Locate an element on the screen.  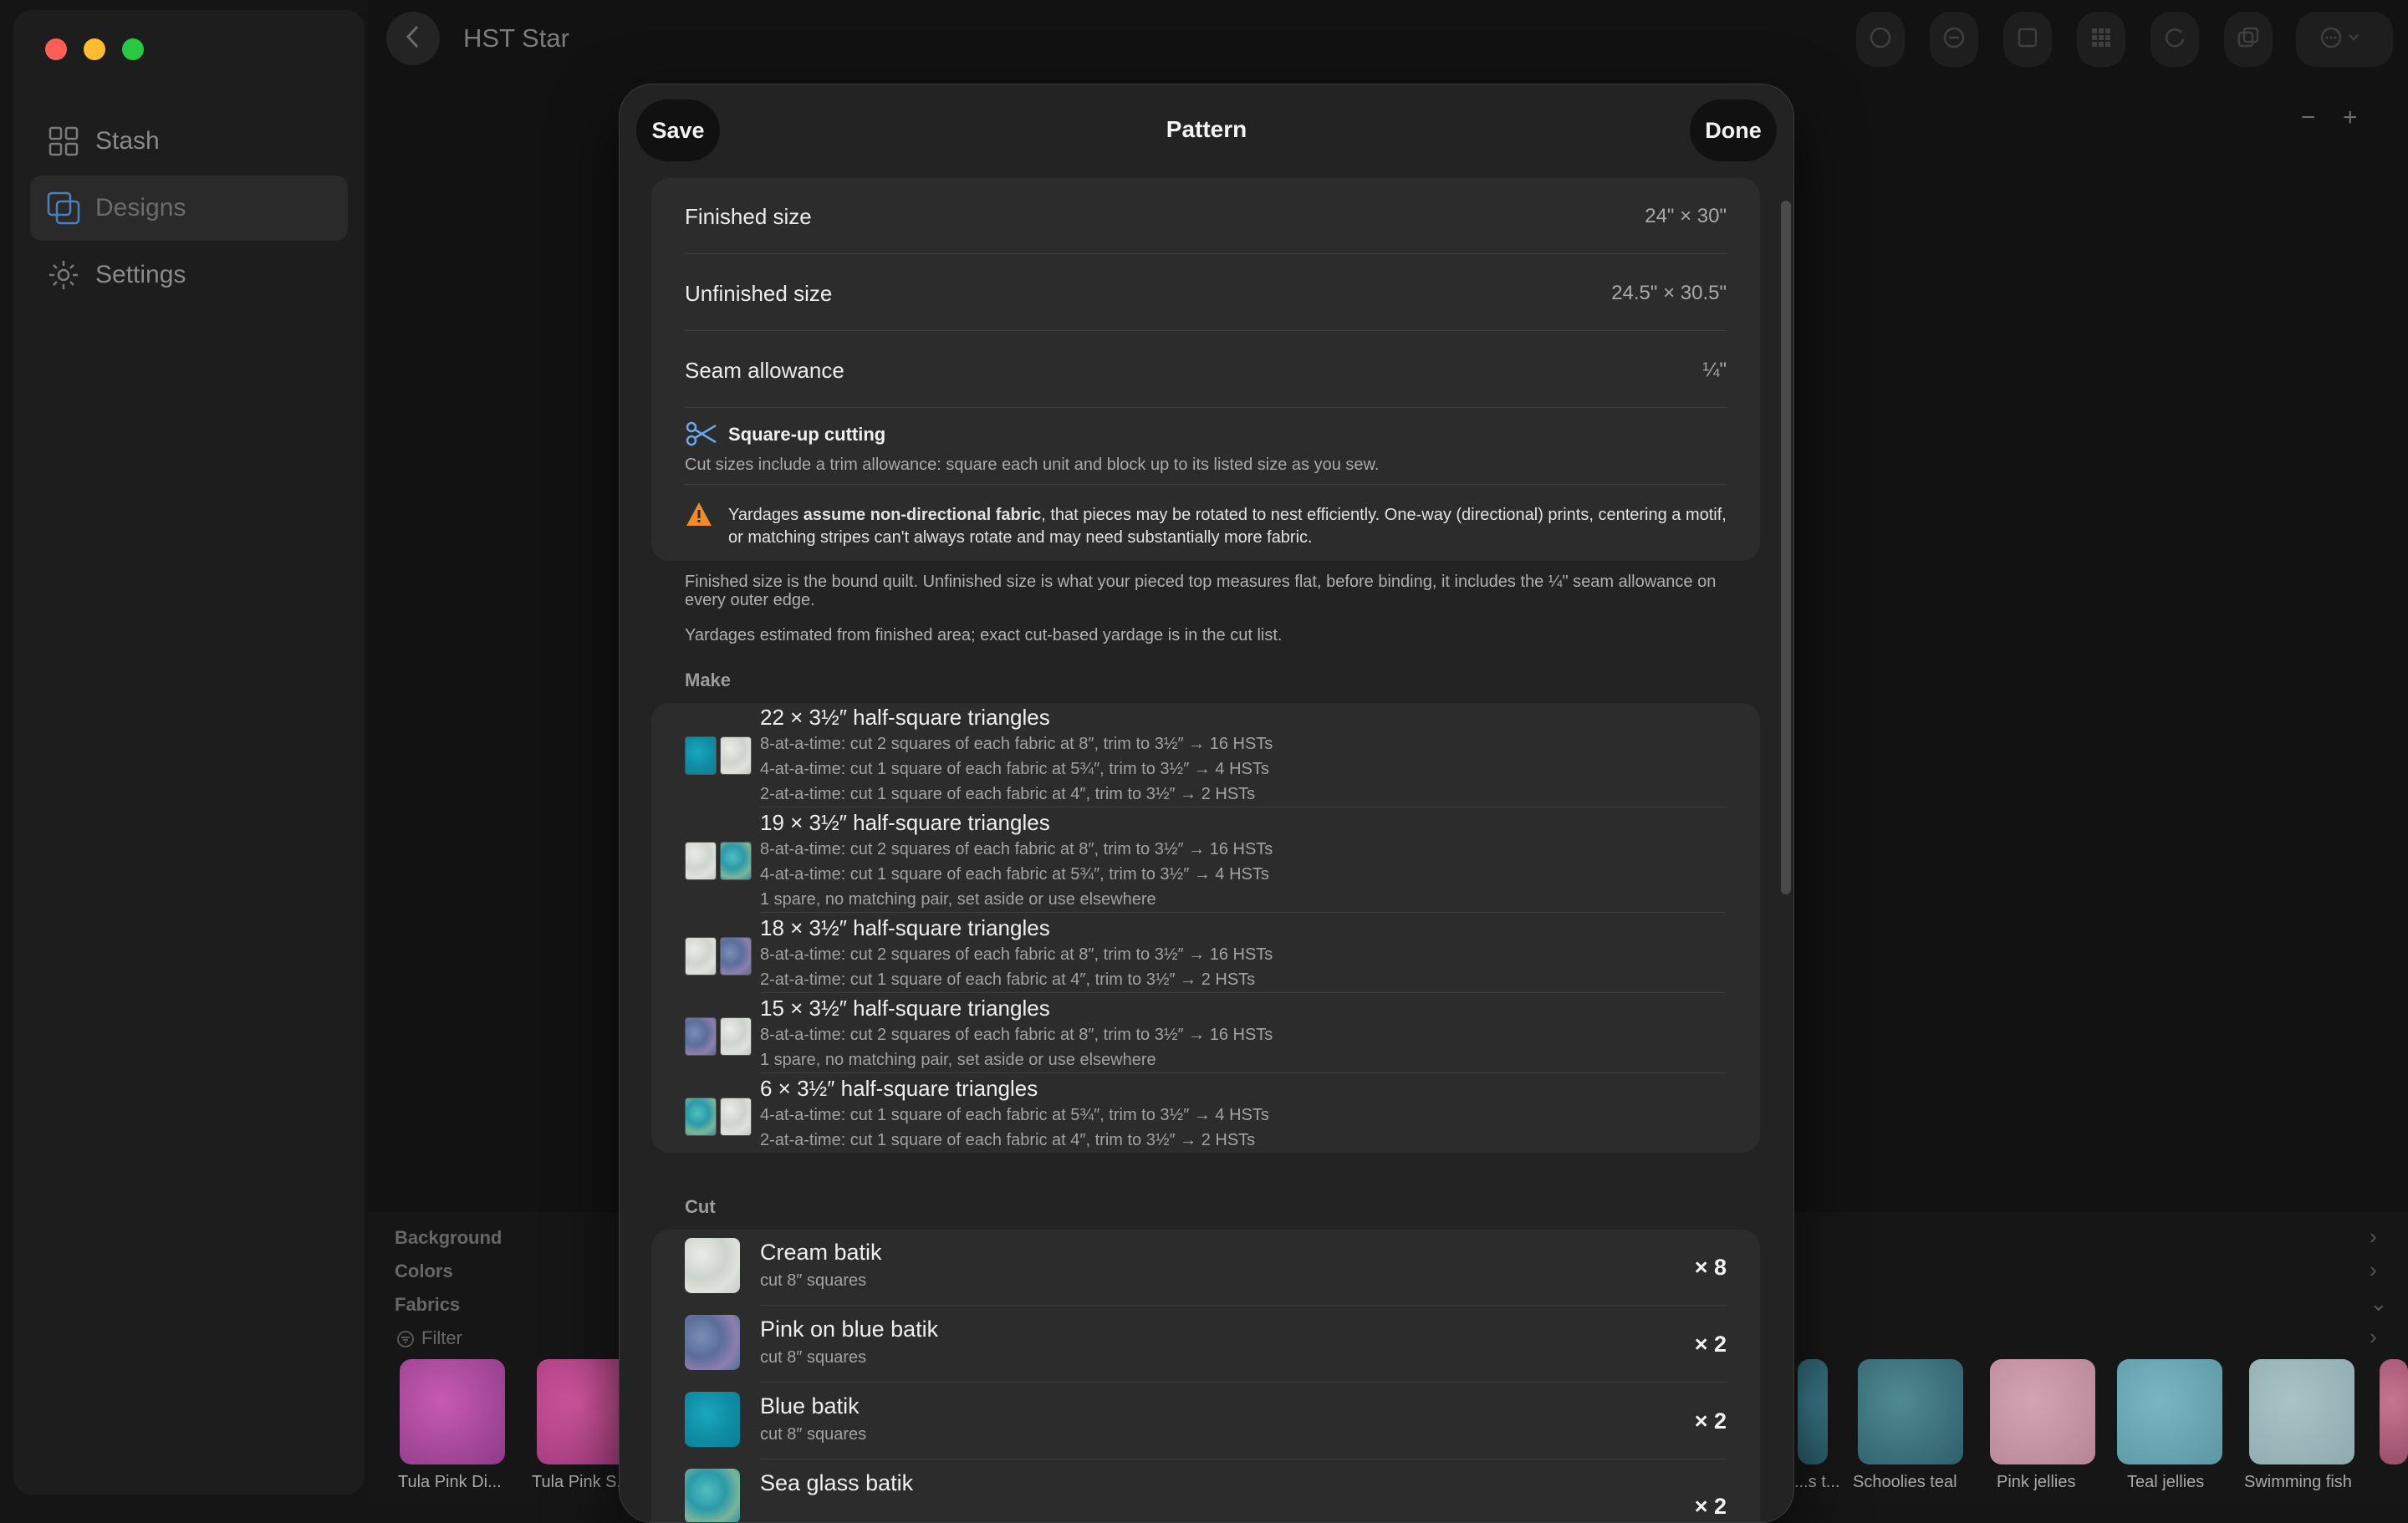
crop-icon is located at coordinates (2028, 40).